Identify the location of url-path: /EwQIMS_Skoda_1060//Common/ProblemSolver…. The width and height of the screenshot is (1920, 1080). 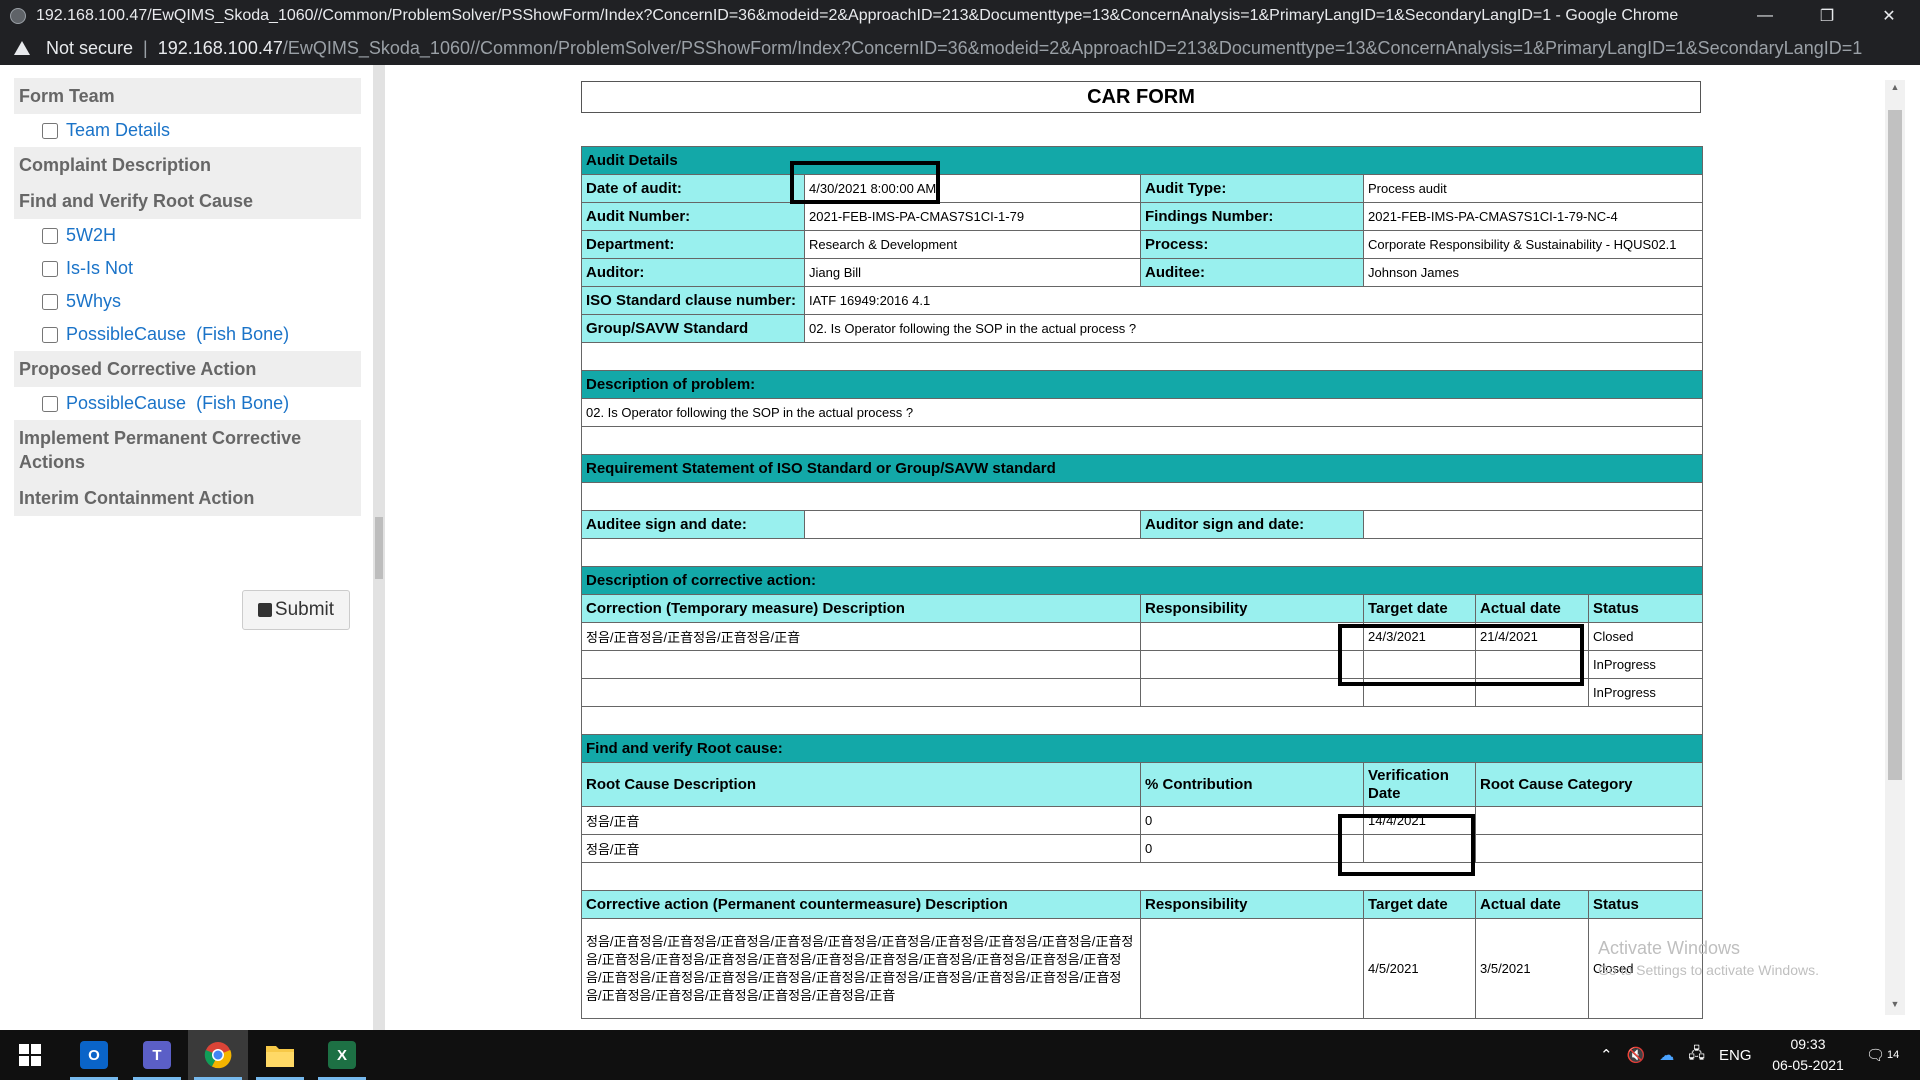
(1072, 48).